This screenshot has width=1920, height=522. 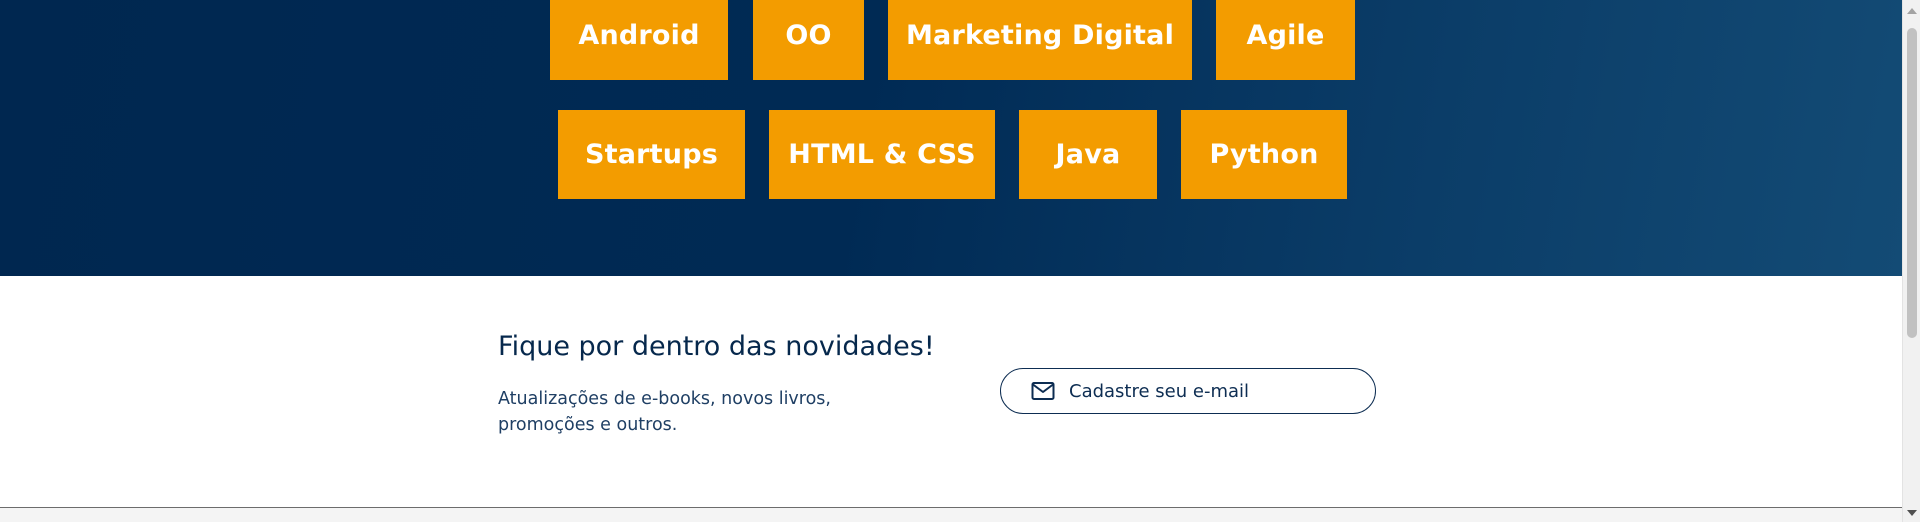 What do you see at coordinates (1040, 40) in the screenshot?
I see `tag-marketing-digital: Marketing Digital` at bounding box center [1040, 40].